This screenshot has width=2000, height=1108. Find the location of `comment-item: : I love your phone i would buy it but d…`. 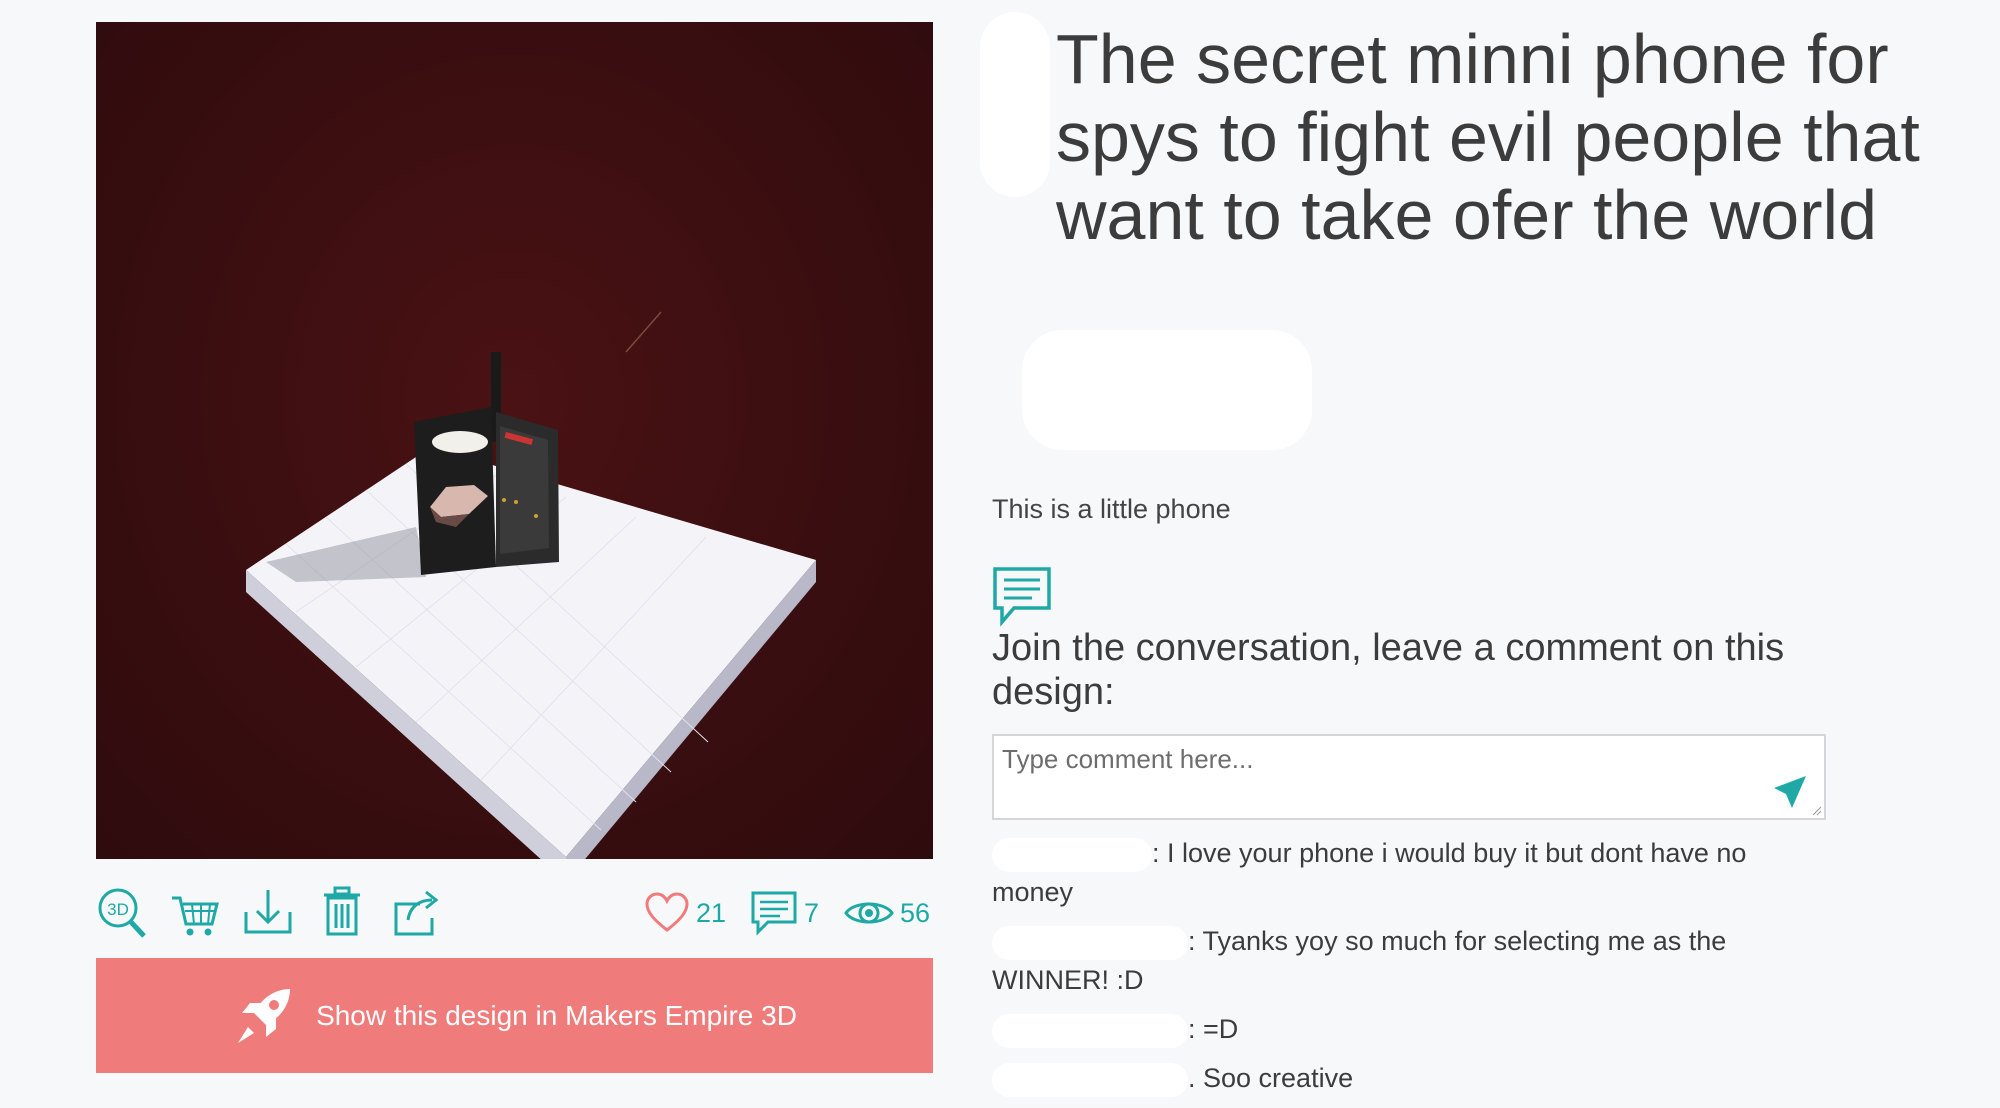

comment-item: : I love your phone i would buy it but d… is located at coordinates (1407, 873).